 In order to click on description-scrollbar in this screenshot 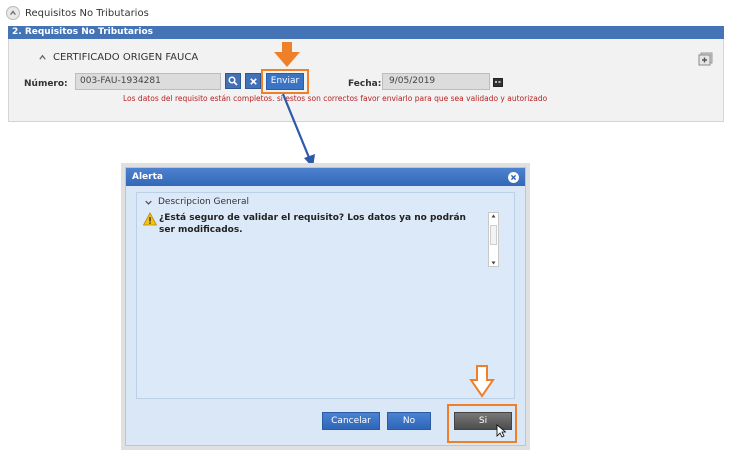, I will do `click(493, 239)`.